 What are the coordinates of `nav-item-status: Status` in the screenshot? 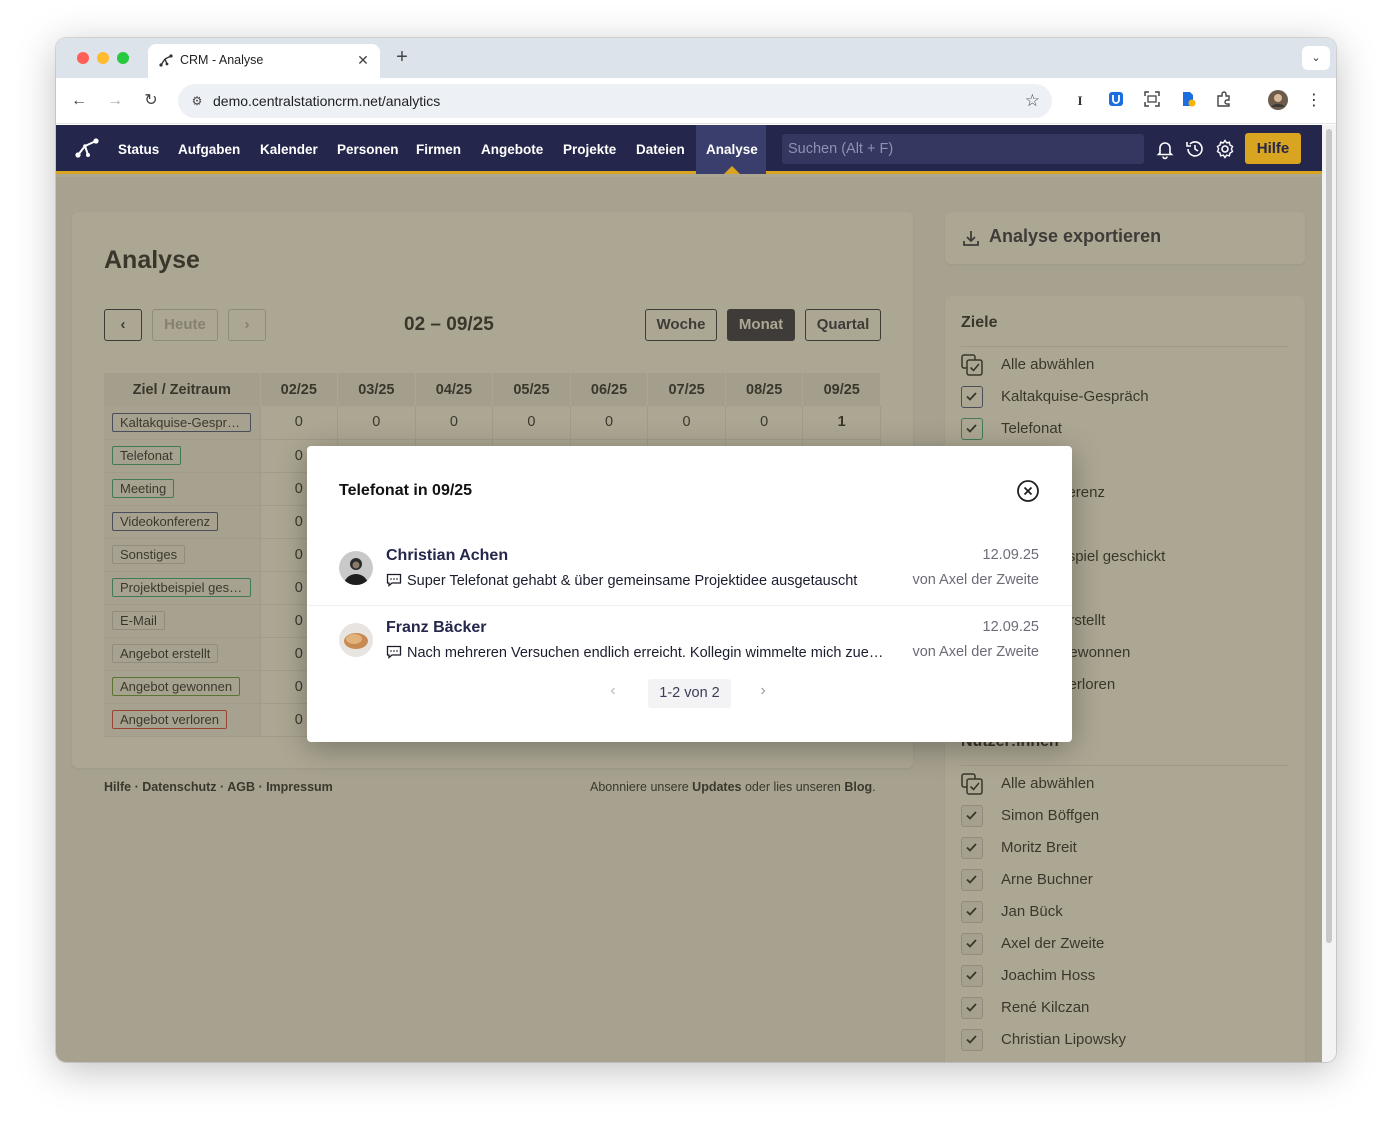 It's located at (138, 149).